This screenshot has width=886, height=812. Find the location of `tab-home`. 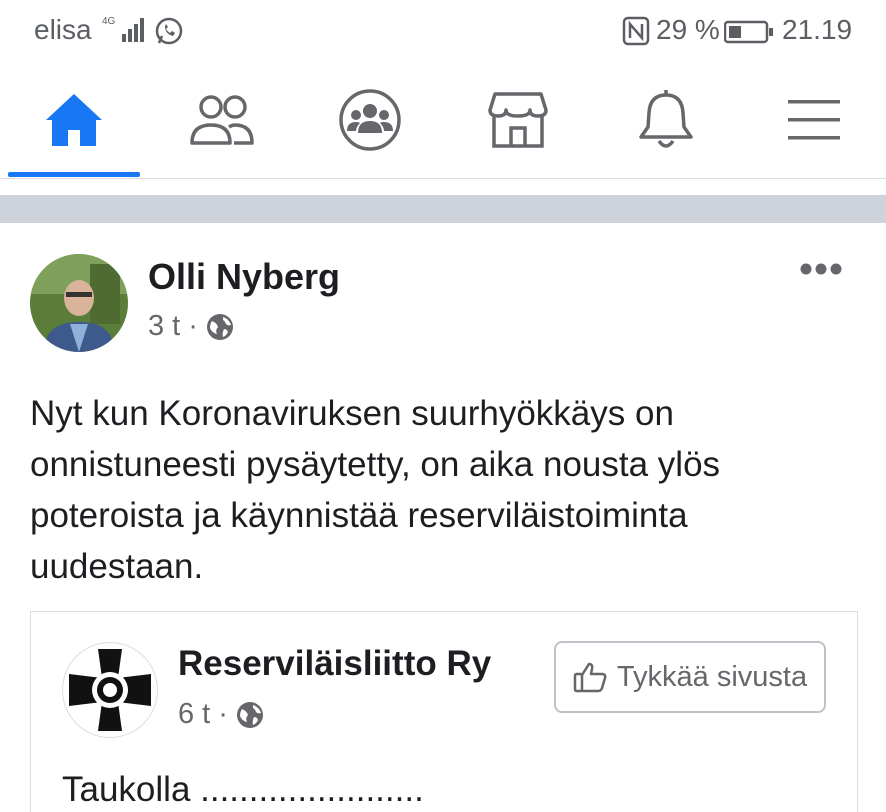

tab-home is located at coordinates (74, 120).